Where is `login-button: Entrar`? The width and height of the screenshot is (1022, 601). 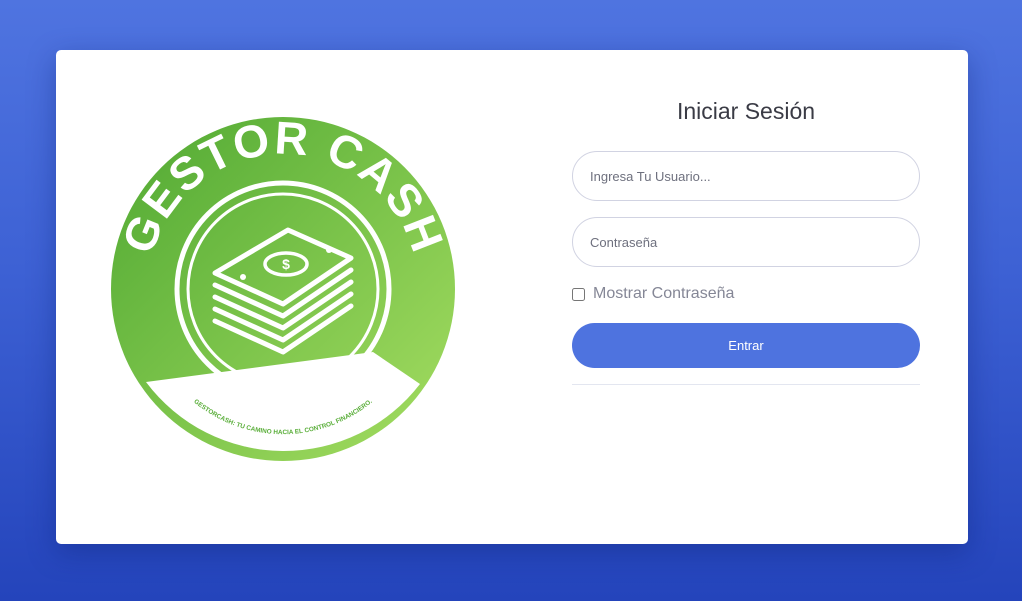 login-button: Entrar is located at coordinates (746, 345).